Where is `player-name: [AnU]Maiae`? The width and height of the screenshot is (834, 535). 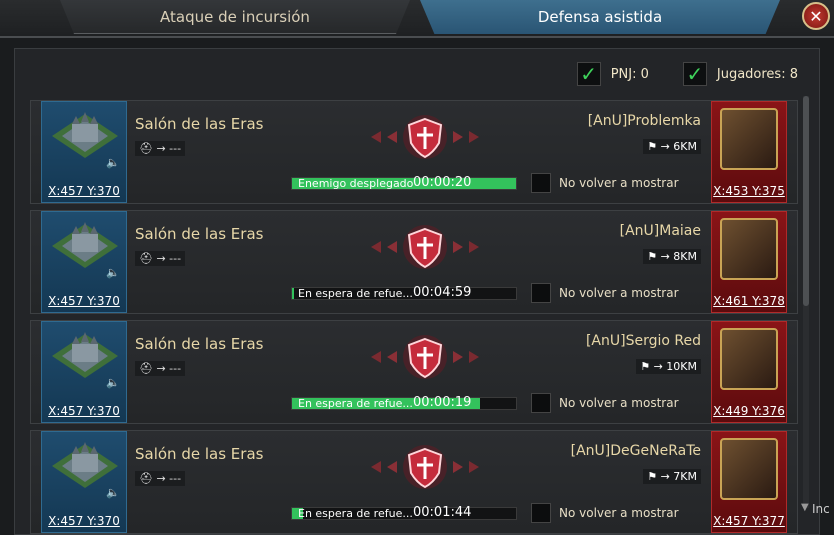
player-name: [AnU]Maiae is located at coordinates (660, 231).